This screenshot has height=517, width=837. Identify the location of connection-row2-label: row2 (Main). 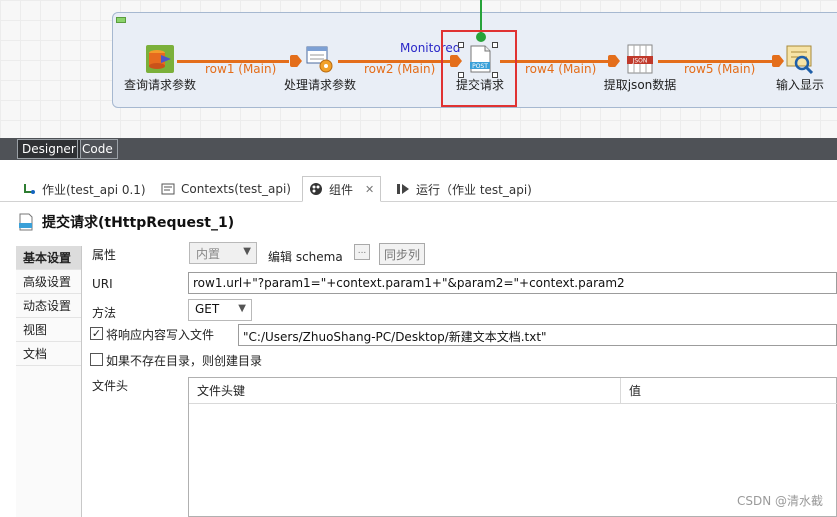
(399, 69).